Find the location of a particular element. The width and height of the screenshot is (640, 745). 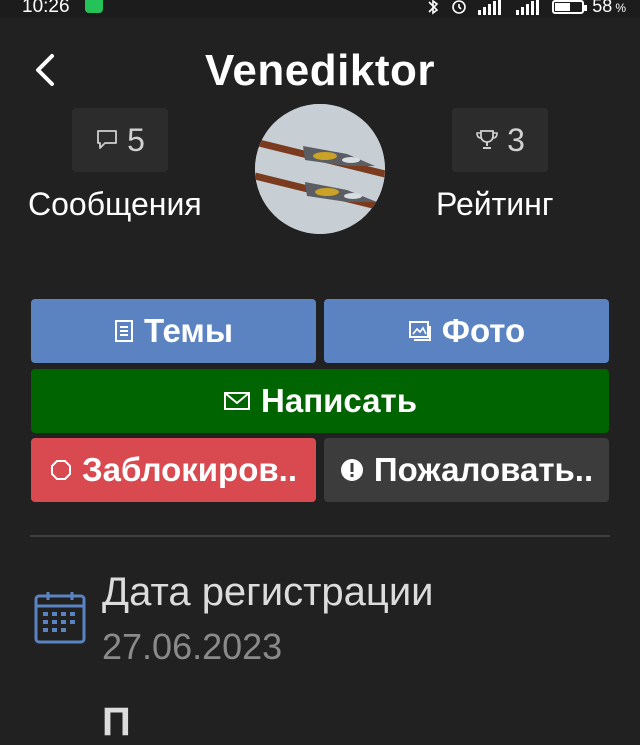

battery-fill is located at coordinates (563, 6).